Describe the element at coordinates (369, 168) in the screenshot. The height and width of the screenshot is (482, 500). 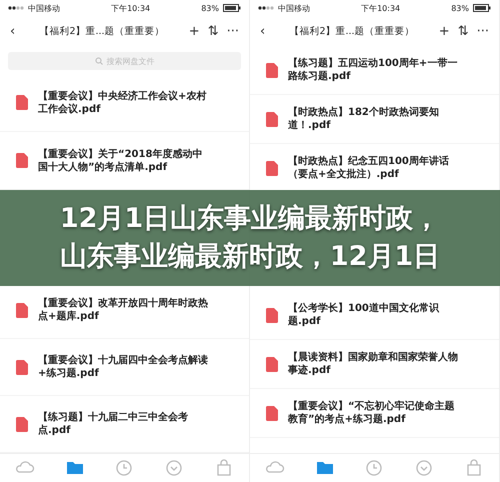
I see `file-name: 【时政热点】纪念五四100周年讲话（要点+全文批注）.pdf` at that location.